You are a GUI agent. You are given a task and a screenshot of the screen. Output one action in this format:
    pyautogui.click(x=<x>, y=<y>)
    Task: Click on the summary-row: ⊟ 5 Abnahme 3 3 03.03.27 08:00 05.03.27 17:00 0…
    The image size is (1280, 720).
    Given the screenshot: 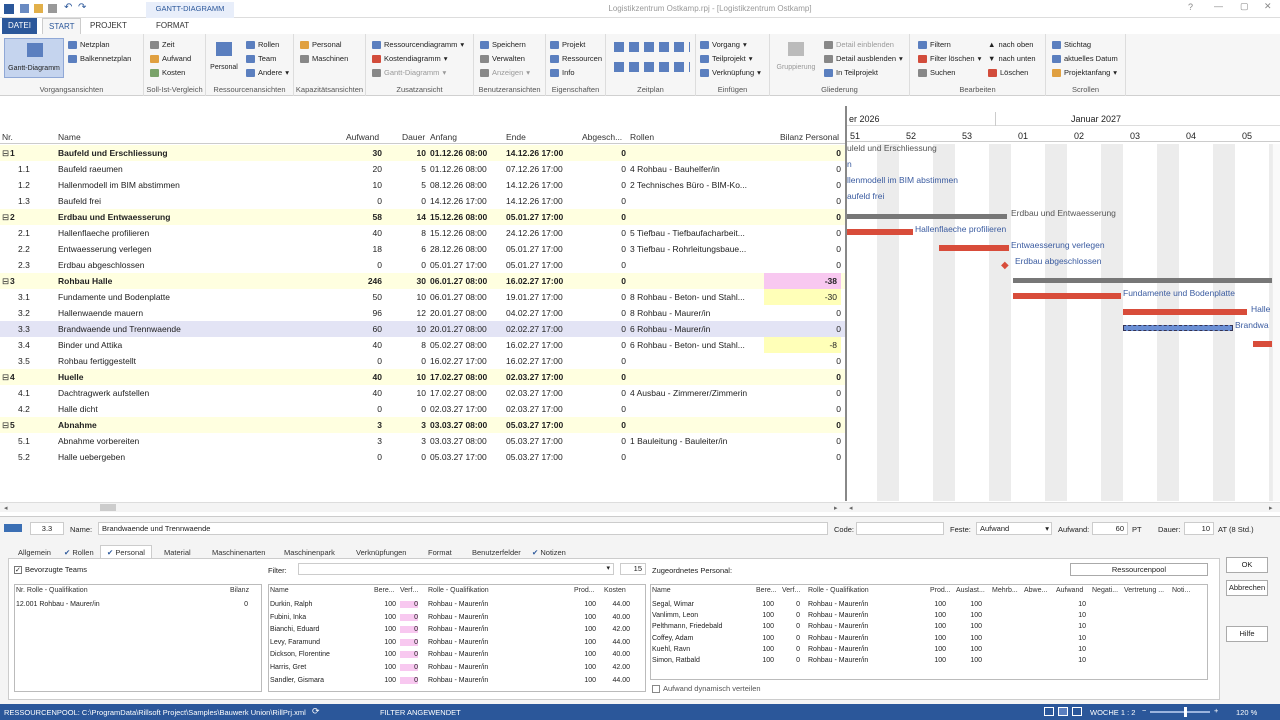 What is the action you would take?
    pyautogui.click(x=422, y=425)
    